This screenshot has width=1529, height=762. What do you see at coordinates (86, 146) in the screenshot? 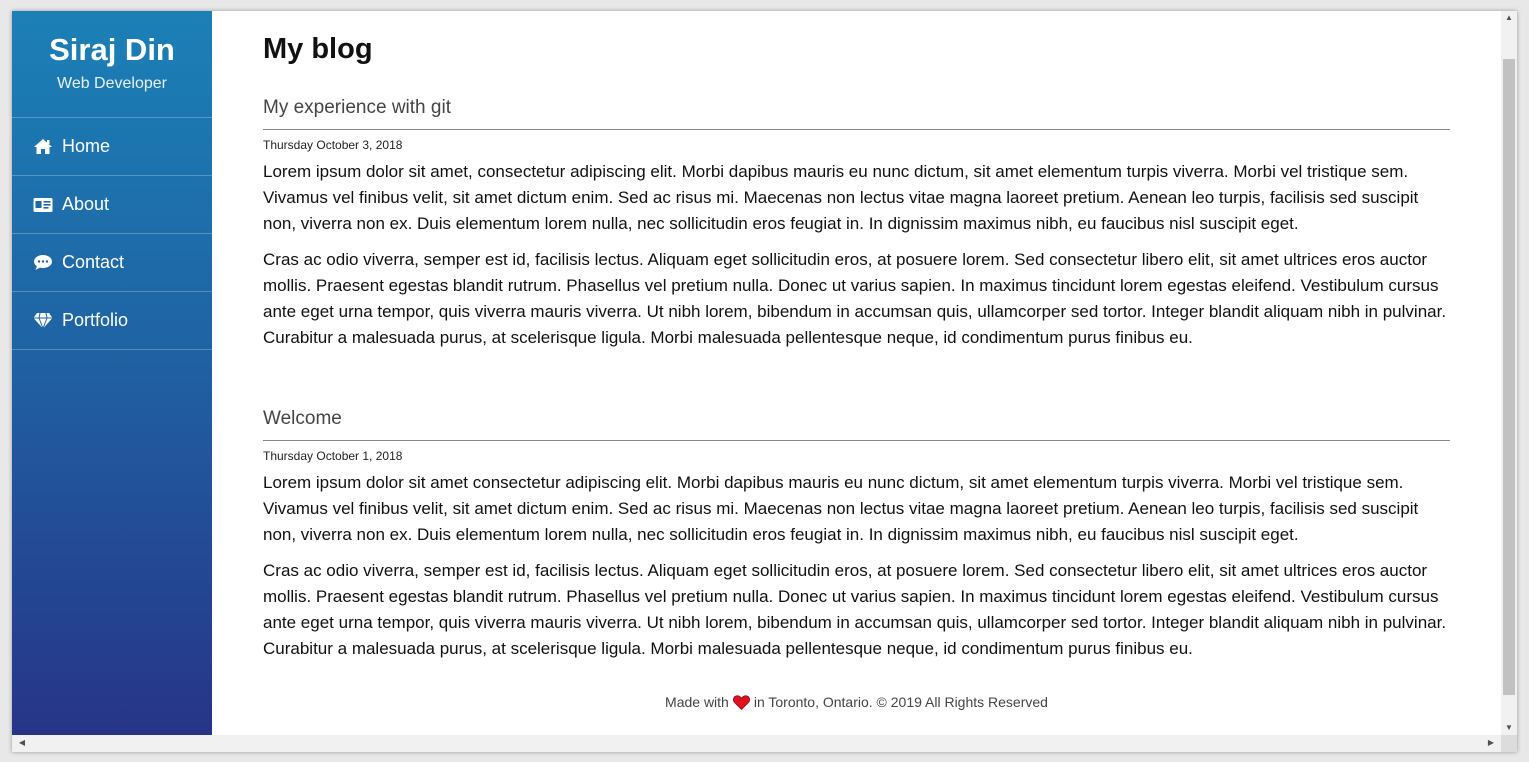
I see `sidebar-item-label: Home` at bounding box center [86, 146].